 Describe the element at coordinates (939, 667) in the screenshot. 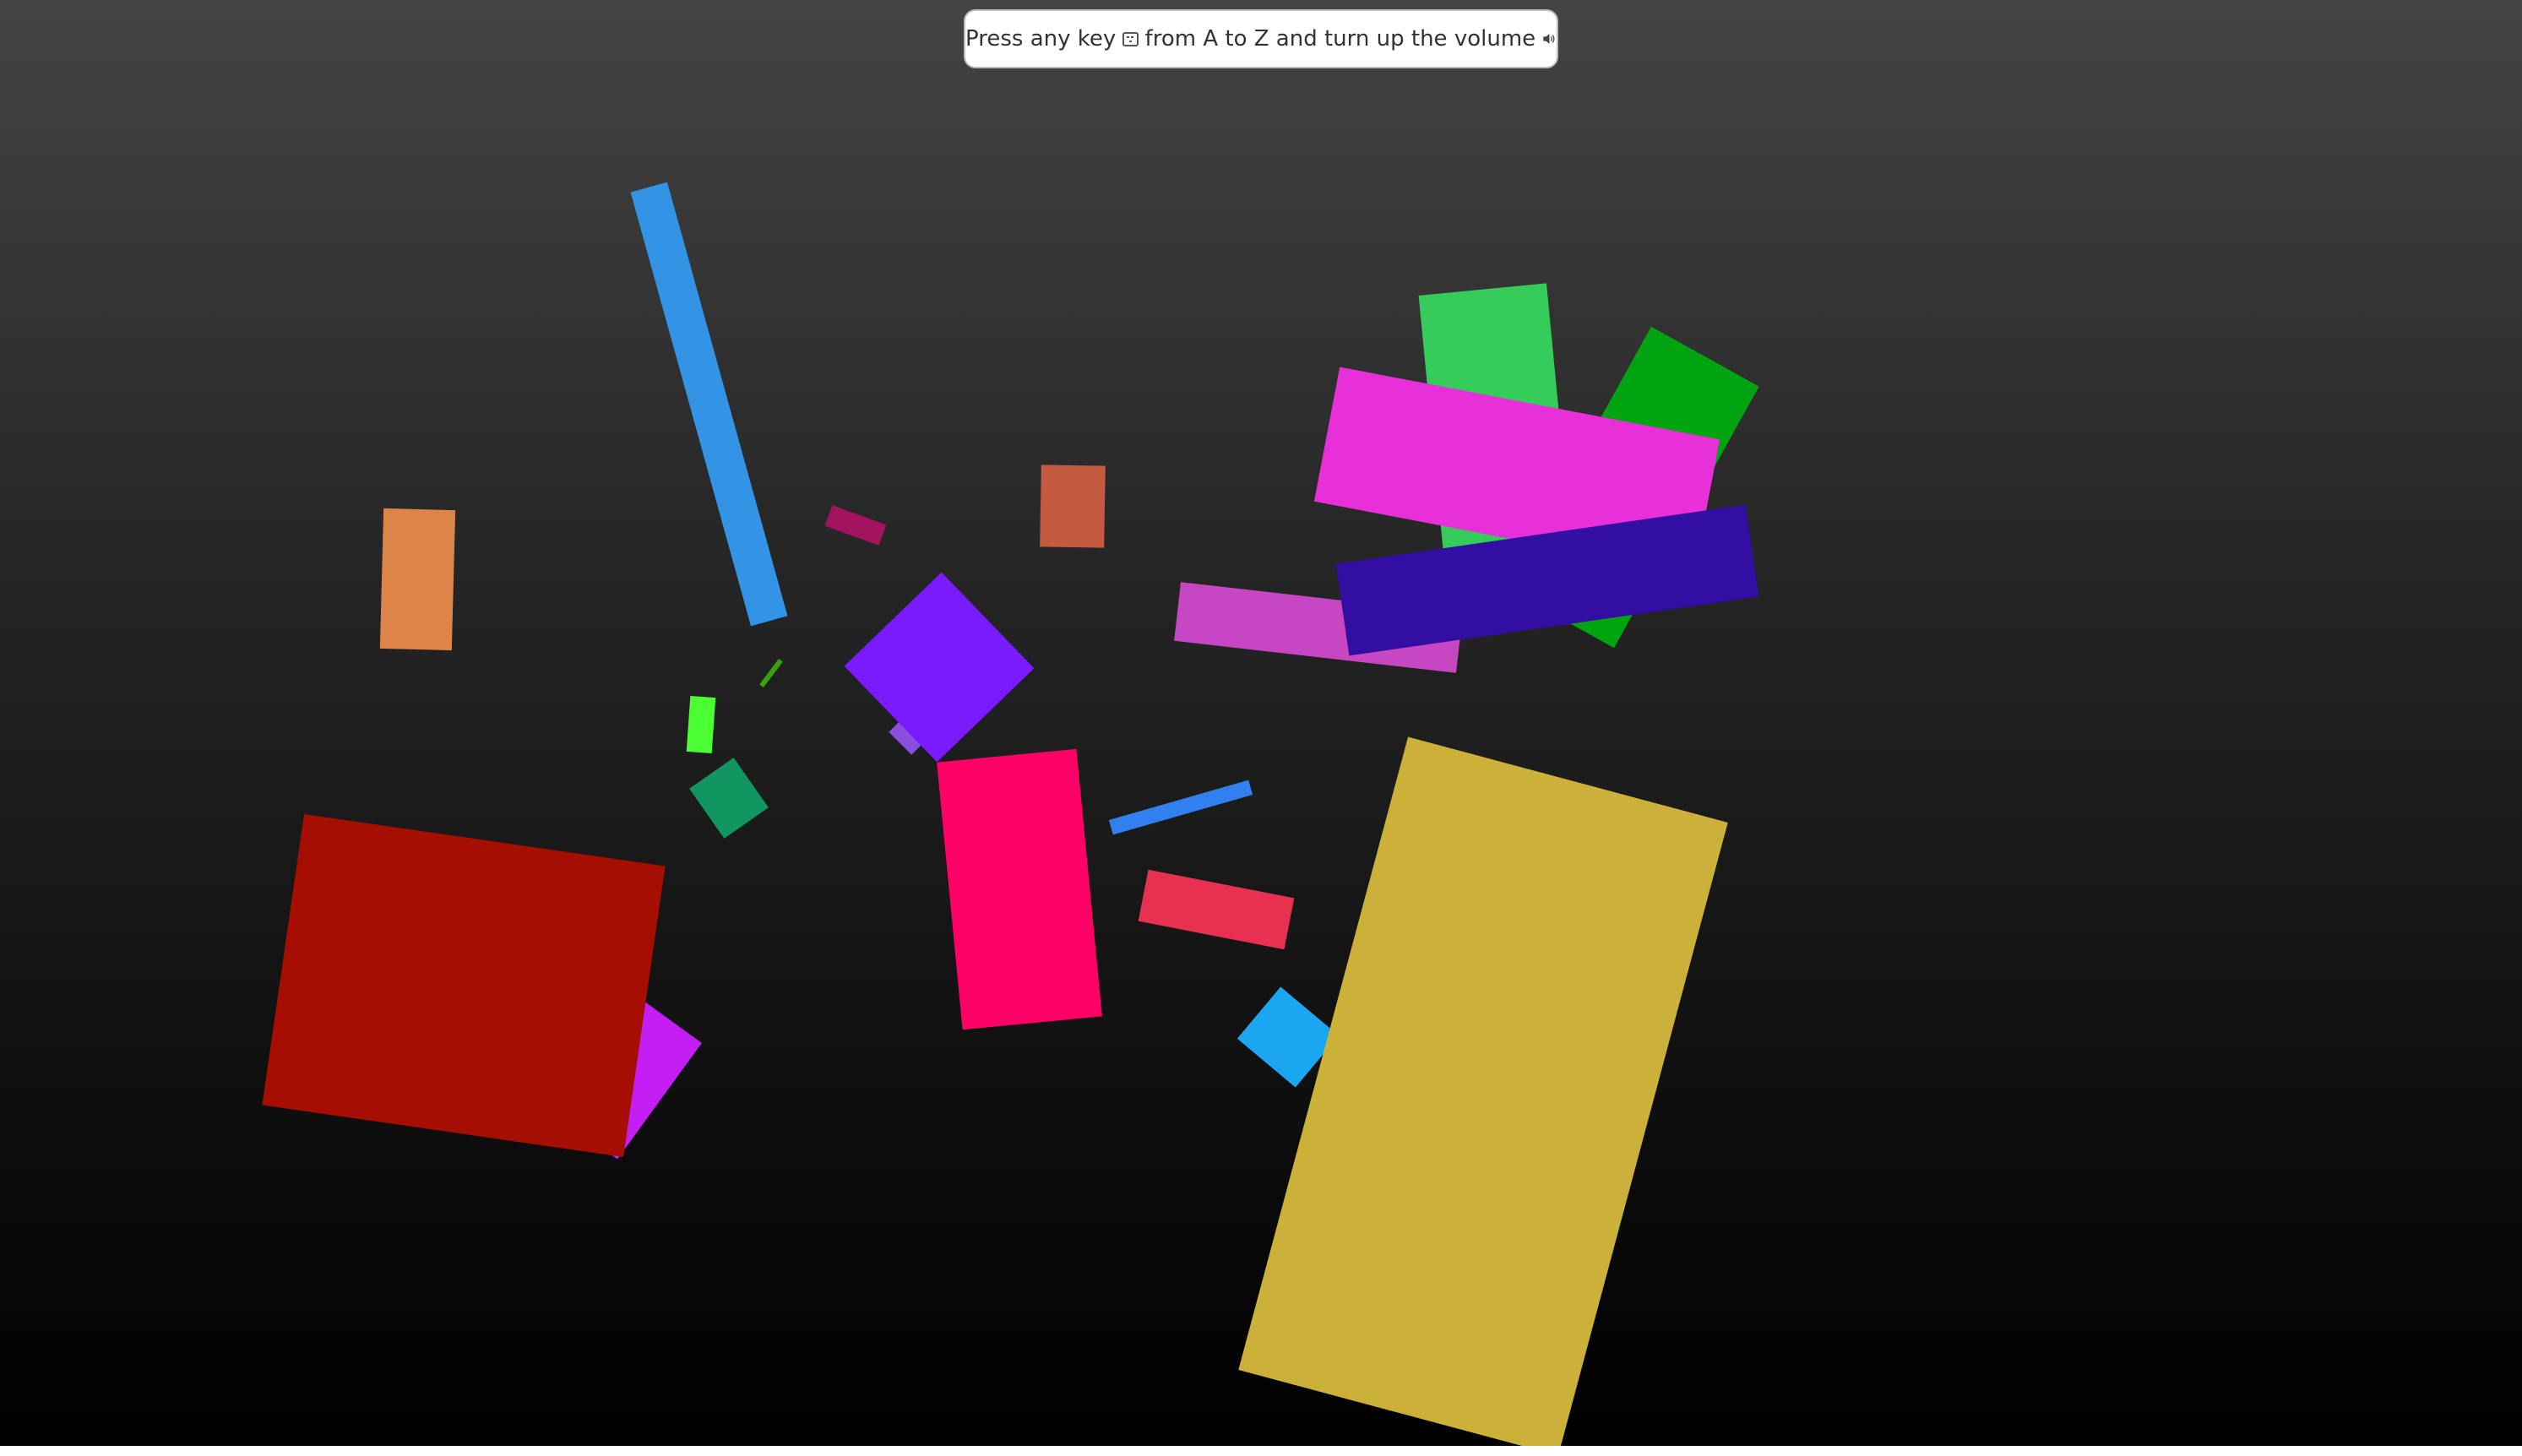

I see `shape-violet-rect` at that location.